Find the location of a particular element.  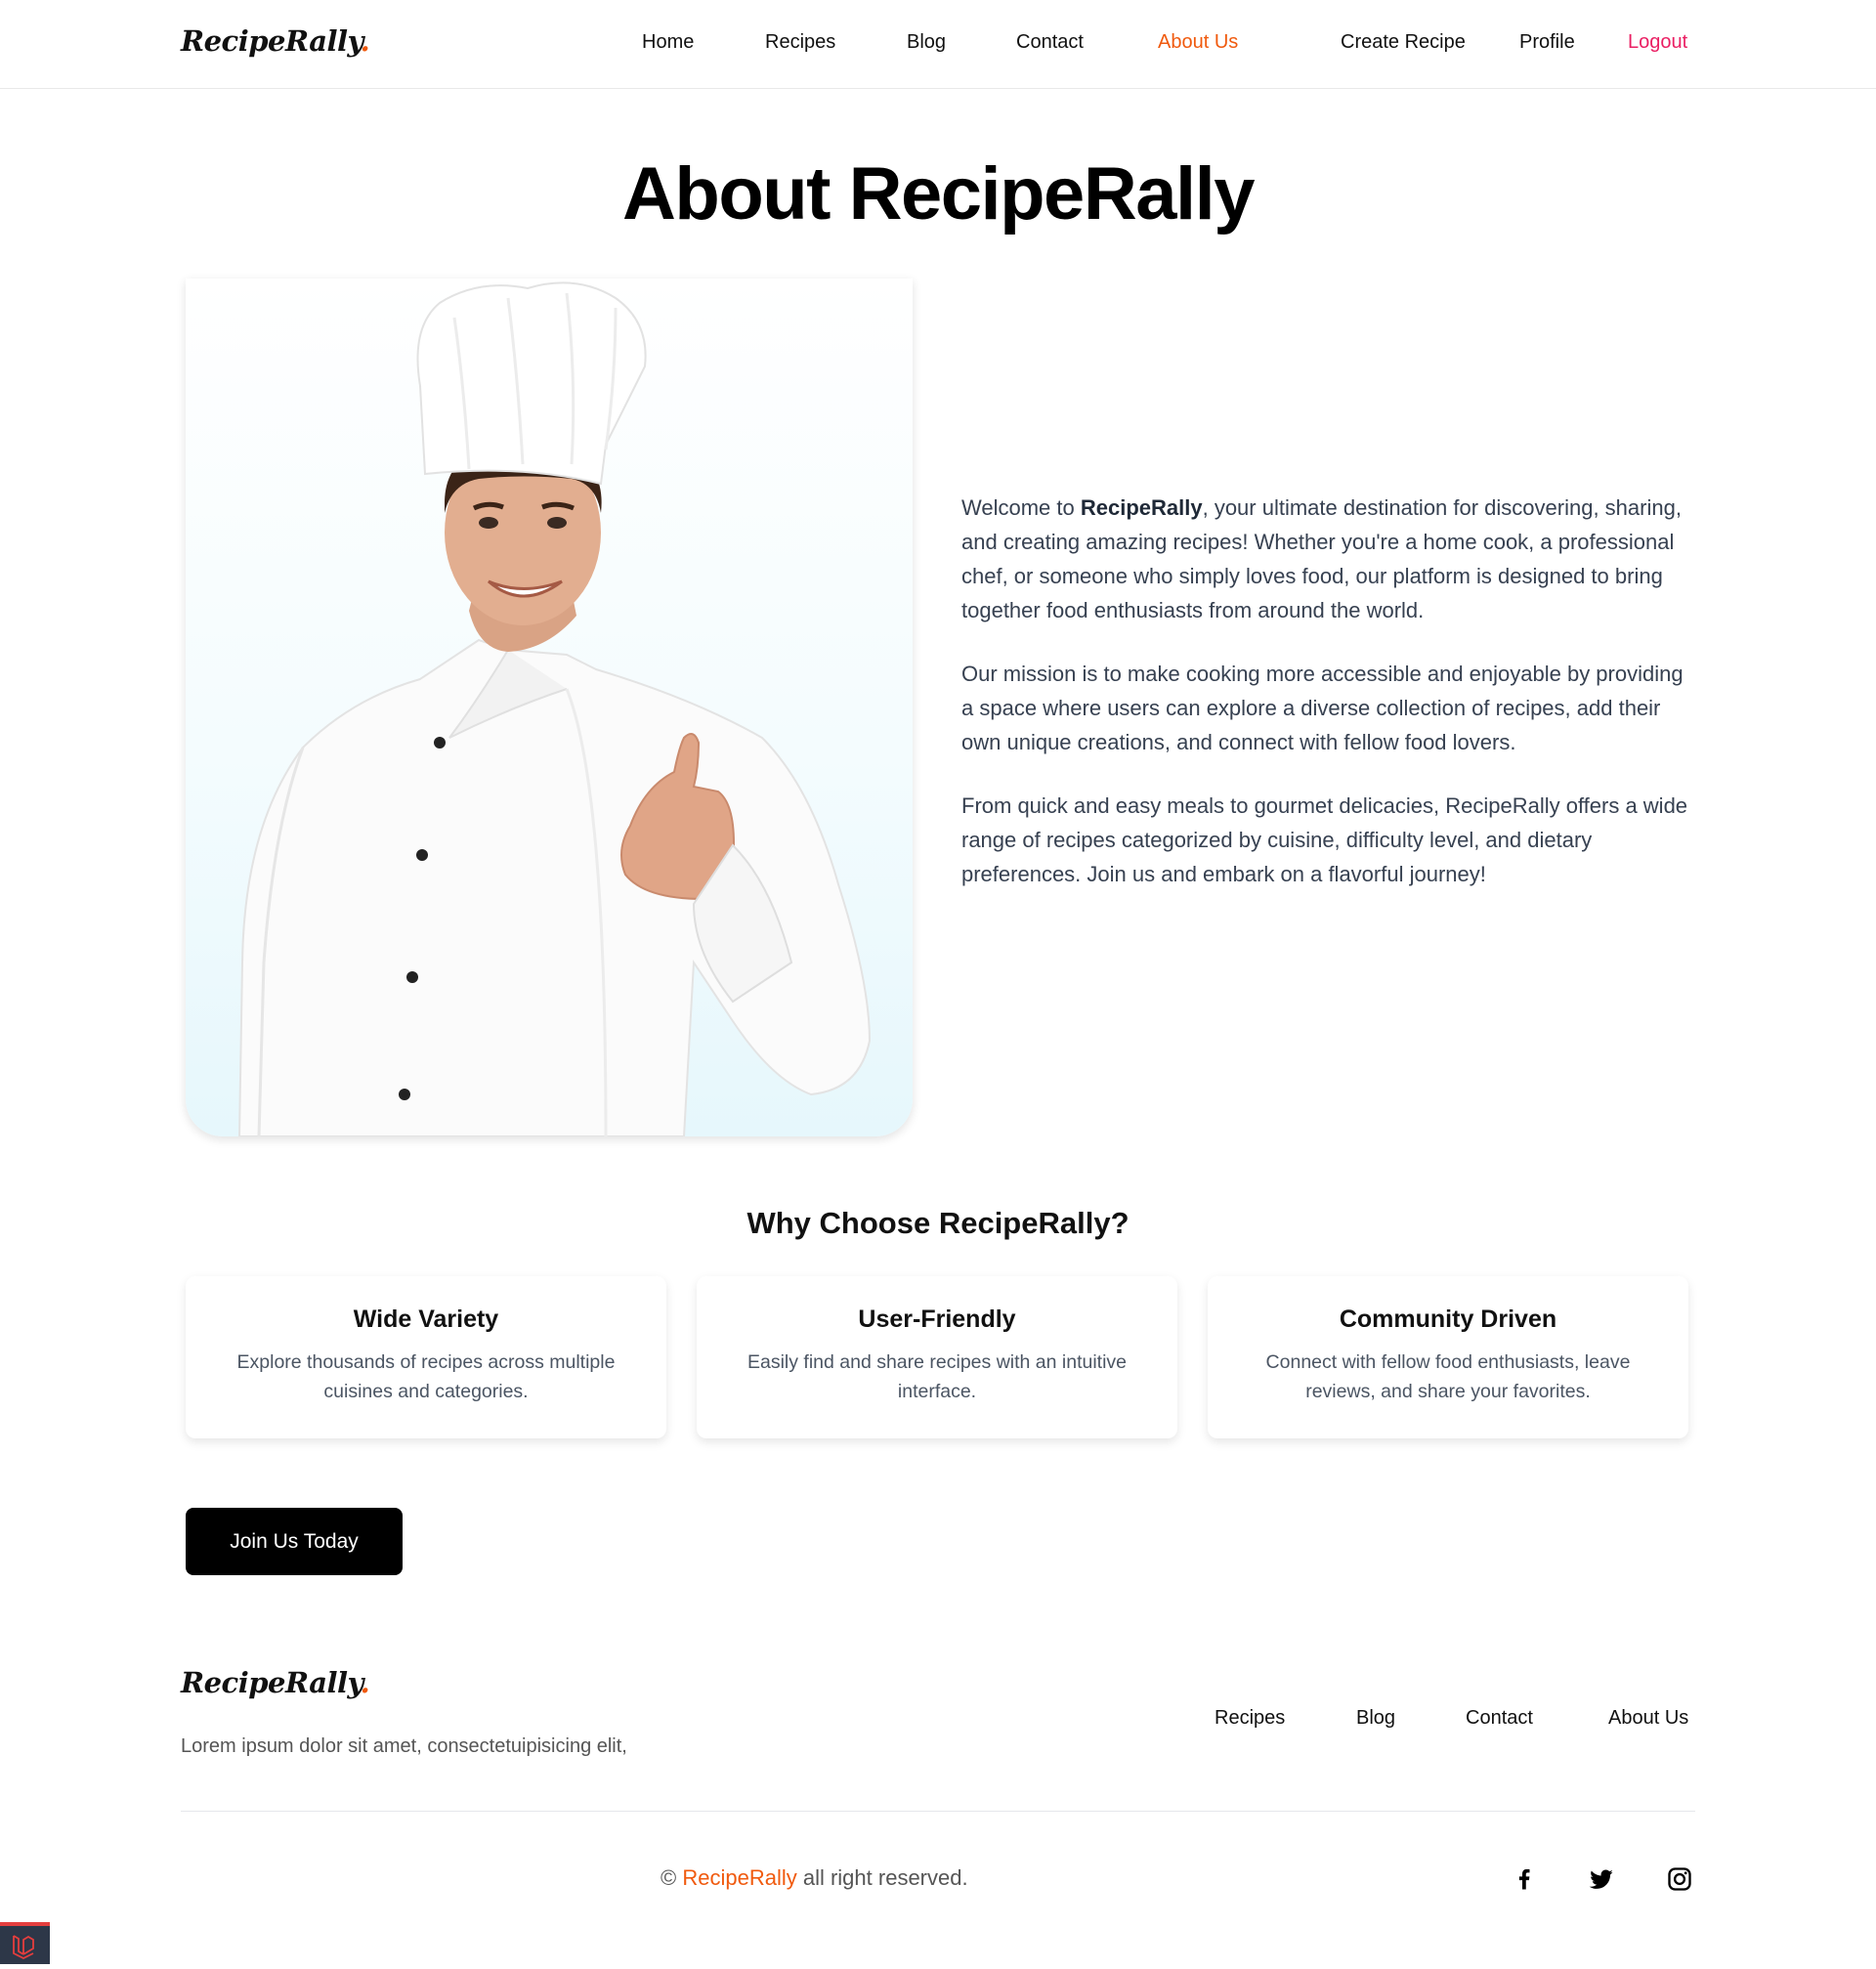

feature-title: User-Friendly is located at coordinates (937, 1319).